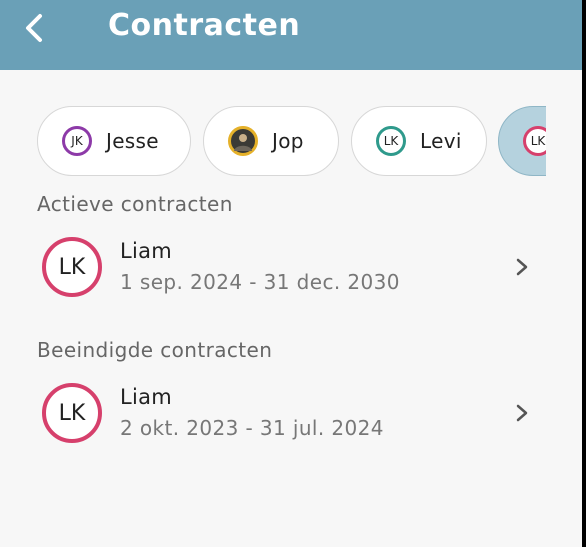 The width and height of the screenshot is (586, 547). What do you see at coordinates (132, 141) in the screenshot?
I see `chip-name: Jesse` at bounding box center [132, 141].